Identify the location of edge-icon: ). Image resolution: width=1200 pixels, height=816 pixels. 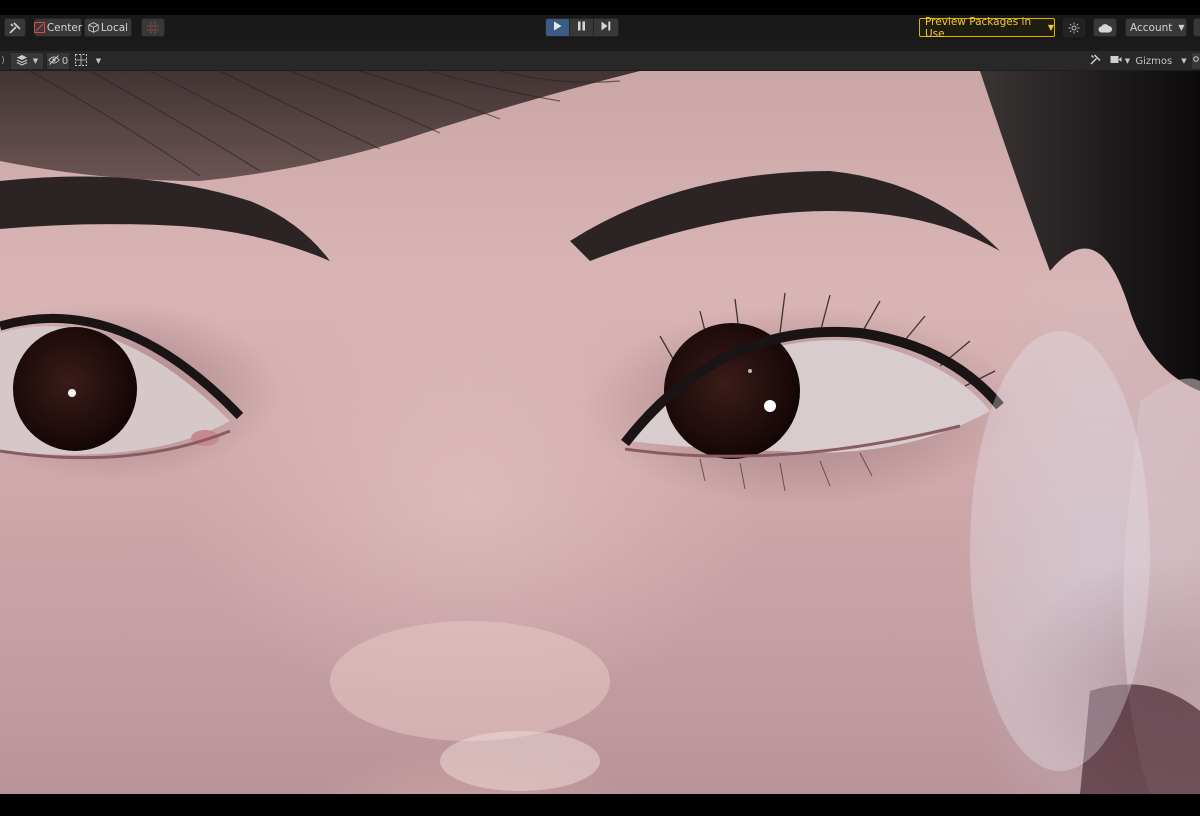
(3, 61).